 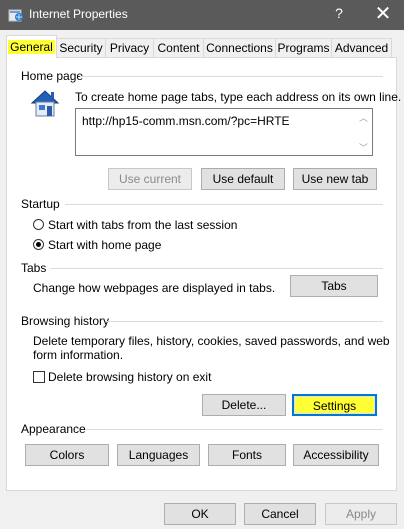 I want to click on tab-label: General, so click(x=31, y=47).